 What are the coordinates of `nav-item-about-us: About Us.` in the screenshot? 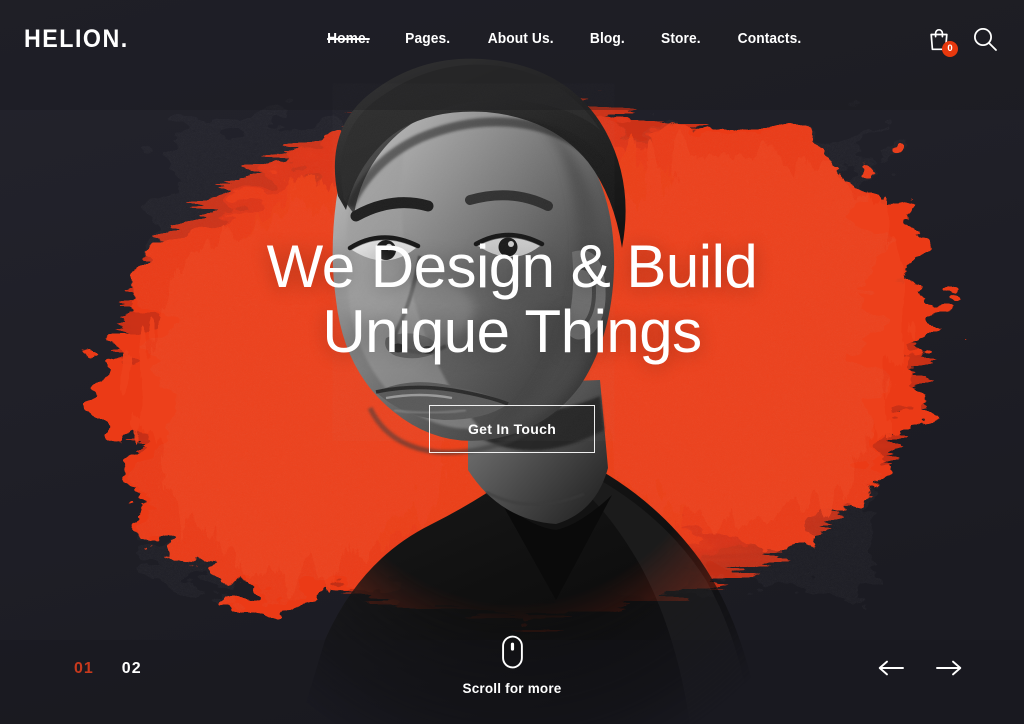 It's located at (520, 39).